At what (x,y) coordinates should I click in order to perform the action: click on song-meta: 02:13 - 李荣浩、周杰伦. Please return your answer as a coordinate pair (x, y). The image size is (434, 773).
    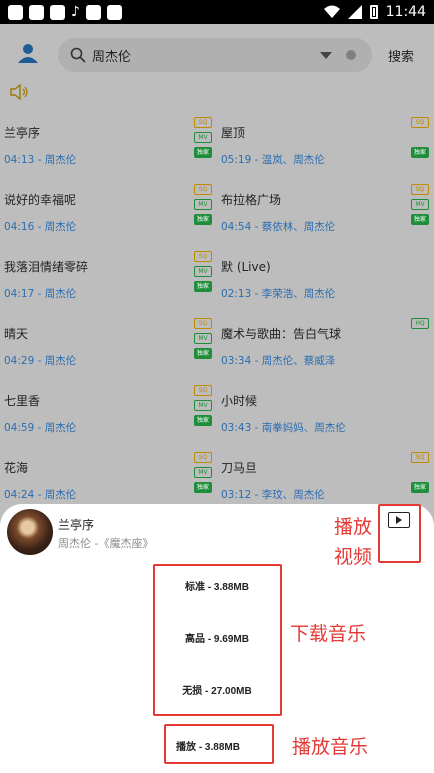
    Looking at the image, I should click on (278, 294).